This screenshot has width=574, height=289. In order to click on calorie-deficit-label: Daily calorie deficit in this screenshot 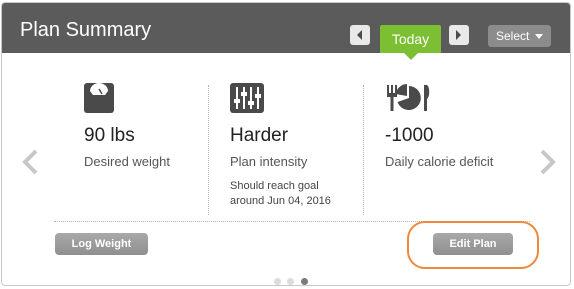, I will do `click(439, 161)`.